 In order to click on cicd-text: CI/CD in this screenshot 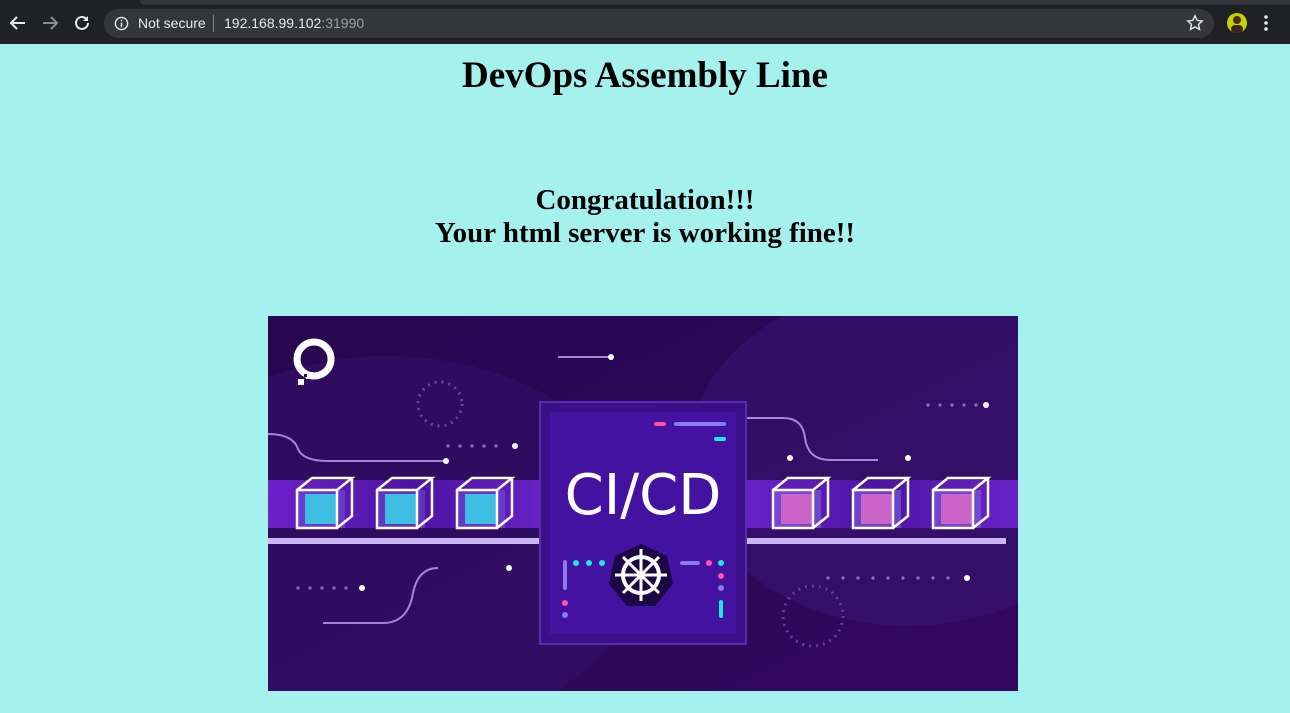, I will do `click(643, 495)`.